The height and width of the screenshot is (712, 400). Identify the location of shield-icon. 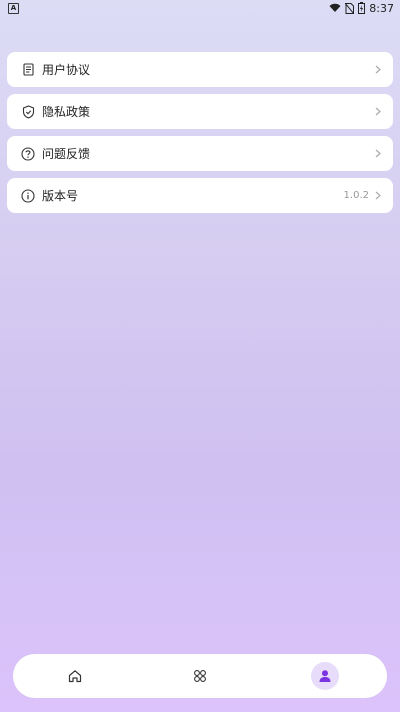
(28, 112).